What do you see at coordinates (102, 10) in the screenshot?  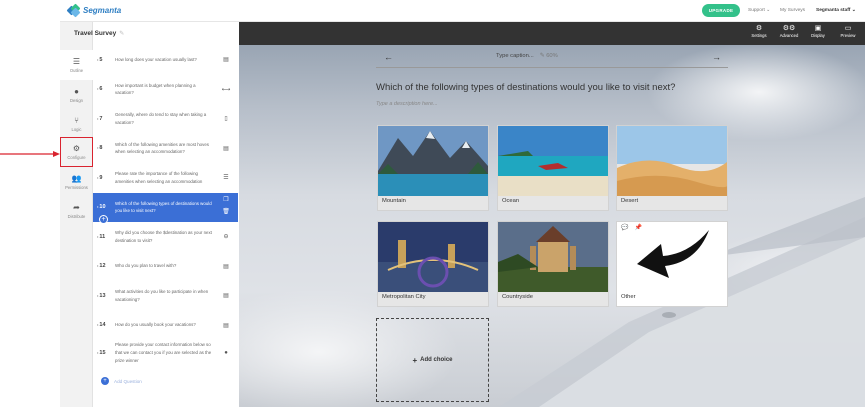 I see `logo-text: Segmanta` at bounding box center [102, 10].